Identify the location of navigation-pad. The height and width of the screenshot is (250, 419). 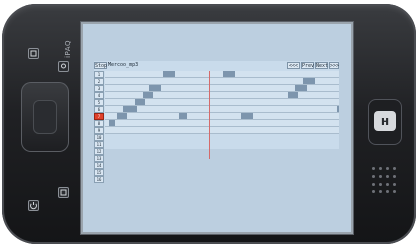
(45, 117).